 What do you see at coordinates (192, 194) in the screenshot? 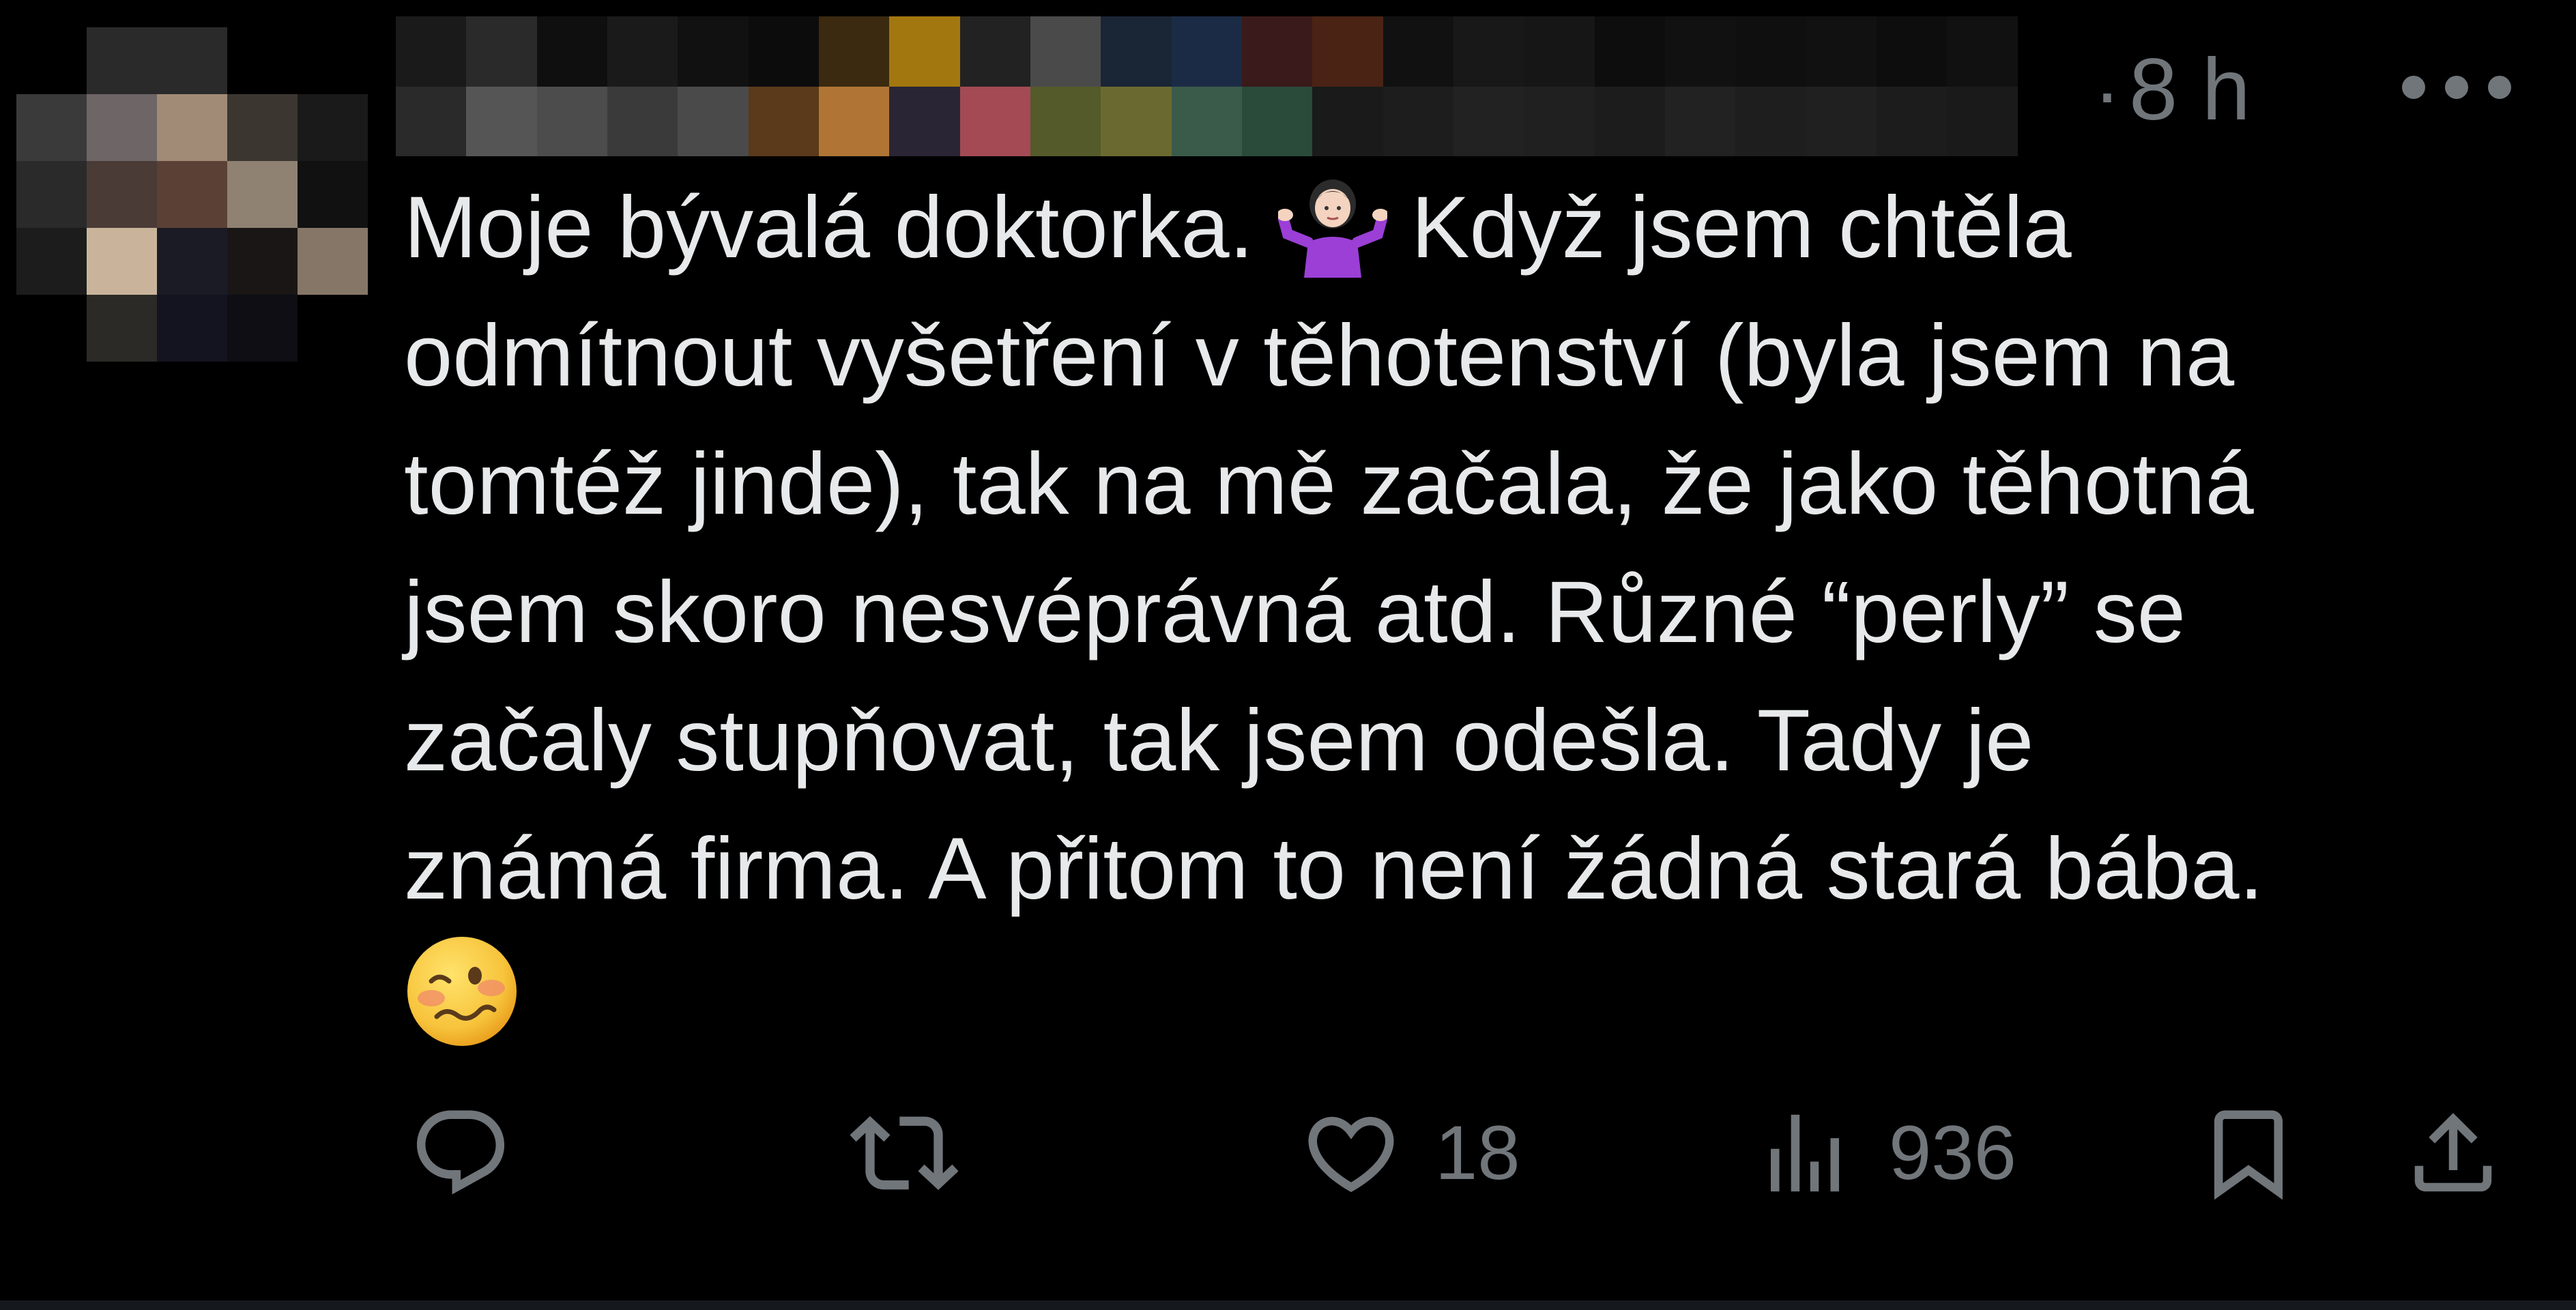
I see `author-avatar` at bounding box center [192, 194].